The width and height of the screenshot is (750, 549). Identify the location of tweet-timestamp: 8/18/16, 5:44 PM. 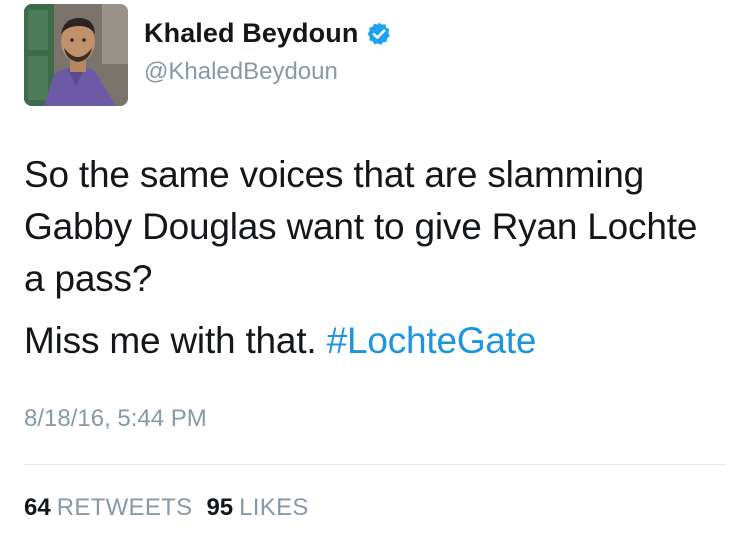
(115, 419).